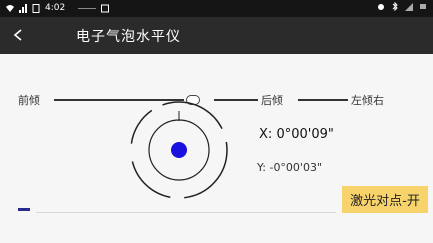  I want to click on alarm-icon, so click(381, 7).